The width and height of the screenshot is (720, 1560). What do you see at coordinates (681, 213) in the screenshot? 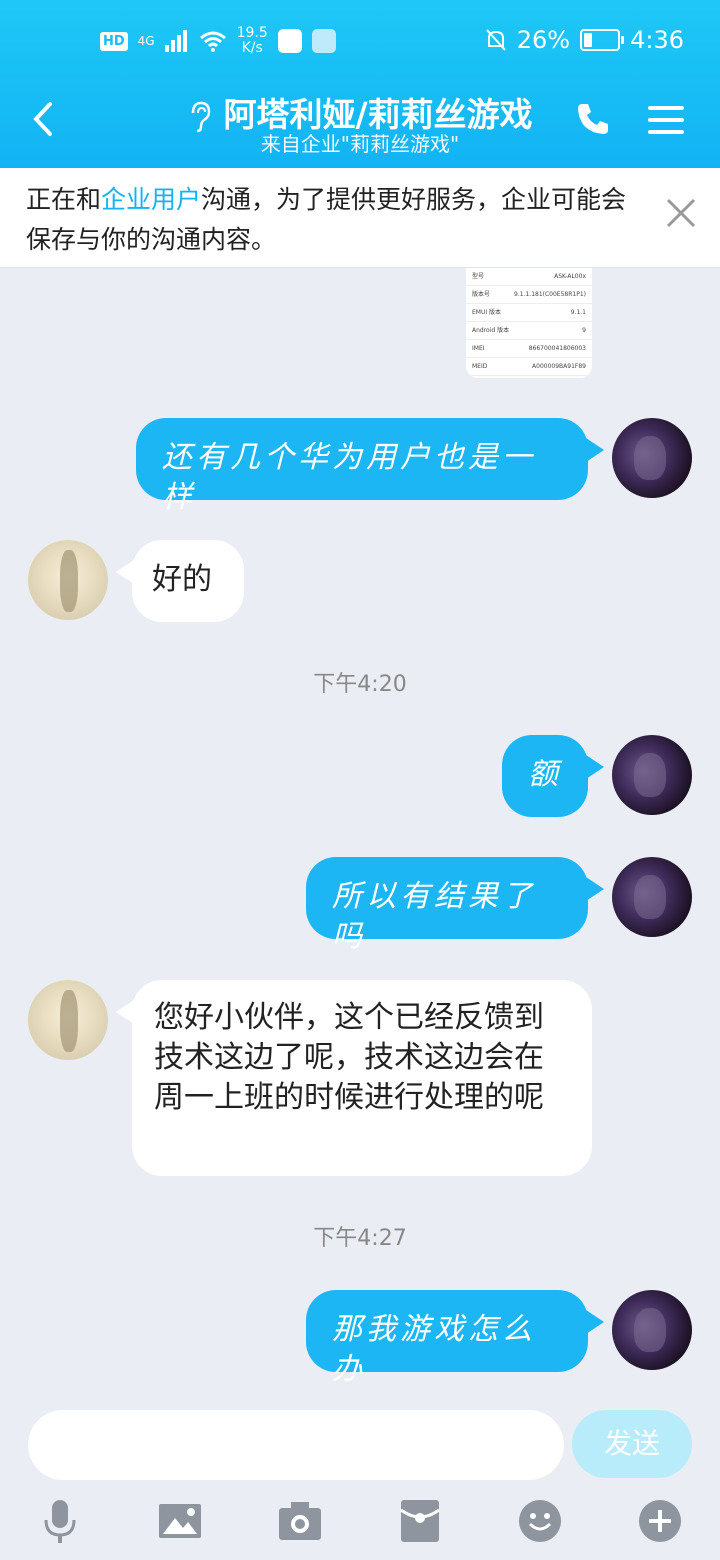
I see `close-icon` at bounding box center [681, 213].